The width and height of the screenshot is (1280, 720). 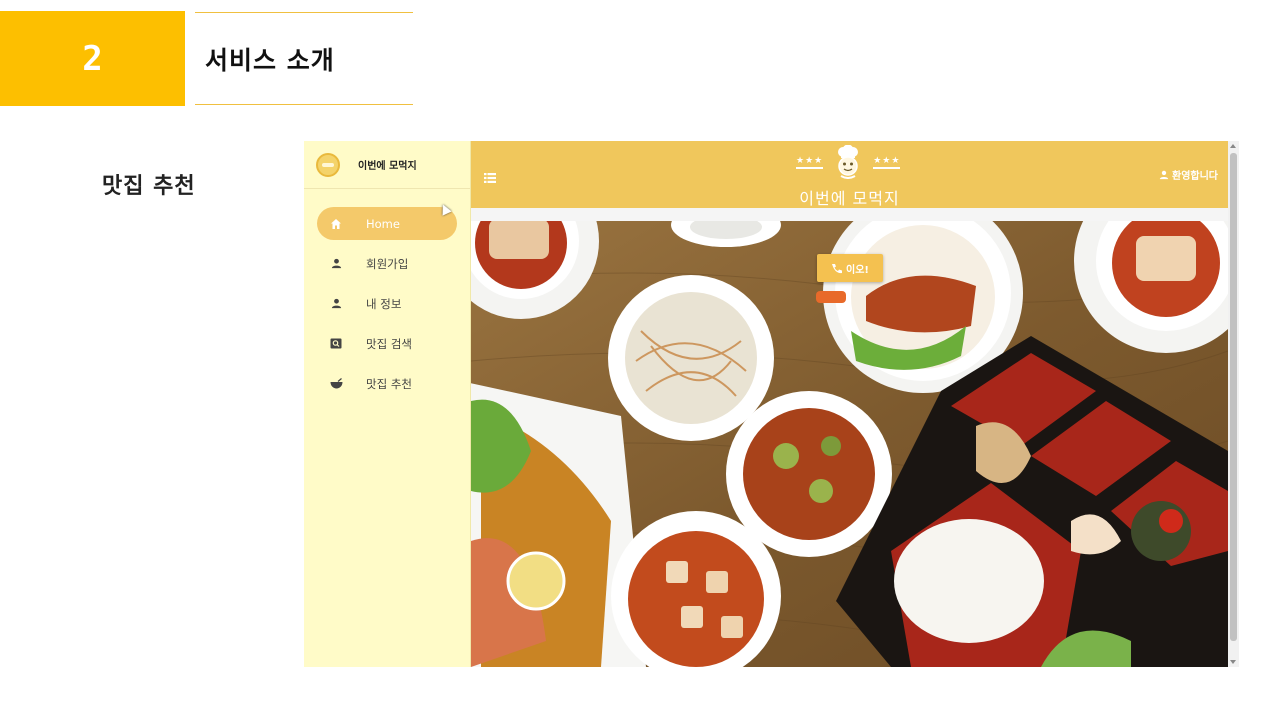 I want to click on sidebar-item-search: 맛집 검색, so click(x=387, y=343).